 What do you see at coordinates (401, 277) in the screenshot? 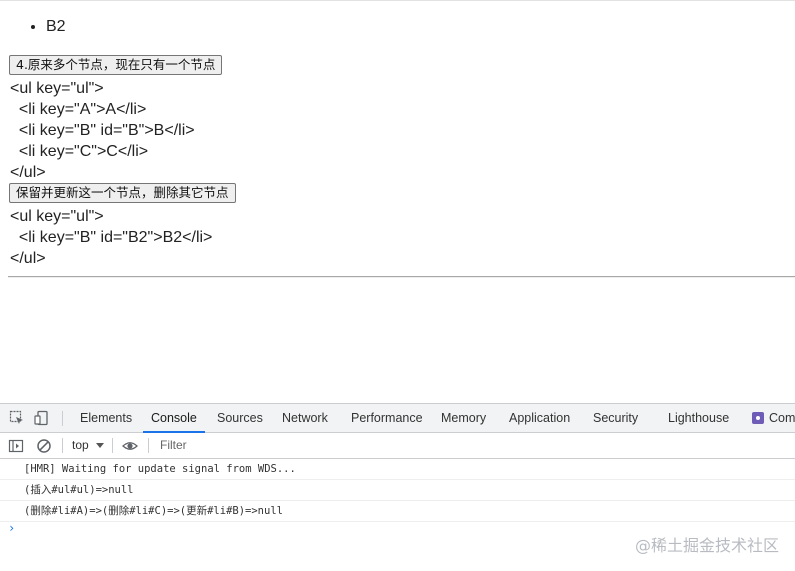
I see `horizontal-rule-shadow` at bounding box center [401, 277].